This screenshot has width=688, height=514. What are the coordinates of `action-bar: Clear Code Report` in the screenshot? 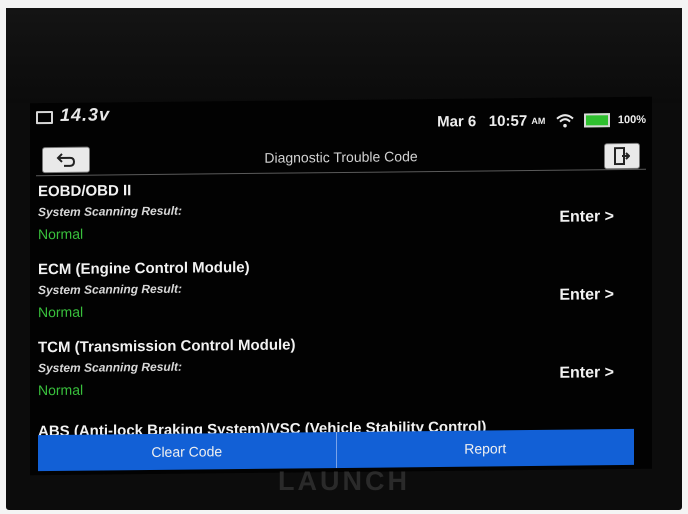 It's located at (336, 450).